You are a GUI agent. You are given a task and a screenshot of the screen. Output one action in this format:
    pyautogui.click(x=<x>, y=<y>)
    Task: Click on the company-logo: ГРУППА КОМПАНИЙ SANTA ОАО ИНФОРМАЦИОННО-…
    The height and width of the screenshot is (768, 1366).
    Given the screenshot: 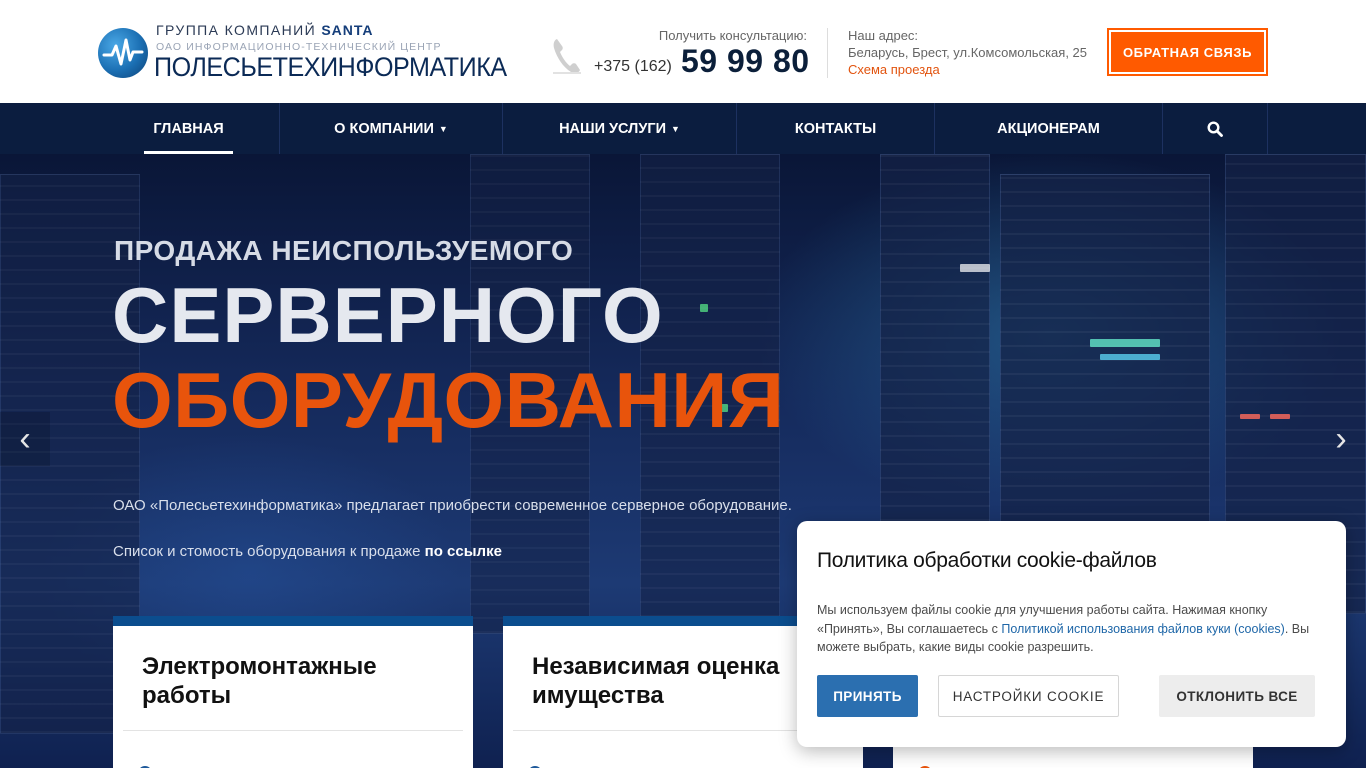 What is the action you would take?
    pyautogui.click(x=302, y=54)
    